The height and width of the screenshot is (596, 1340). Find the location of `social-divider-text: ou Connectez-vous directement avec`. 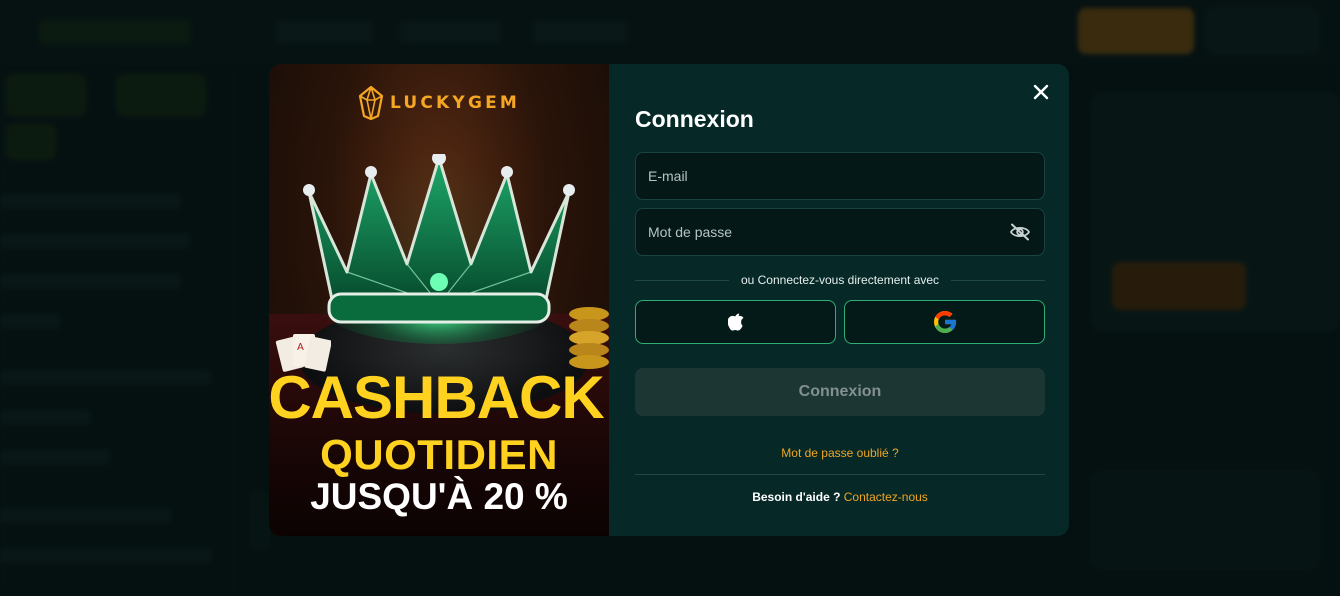

social-divider-text: ou Connectez-vous directement avec is located at coordinates (840, 280).